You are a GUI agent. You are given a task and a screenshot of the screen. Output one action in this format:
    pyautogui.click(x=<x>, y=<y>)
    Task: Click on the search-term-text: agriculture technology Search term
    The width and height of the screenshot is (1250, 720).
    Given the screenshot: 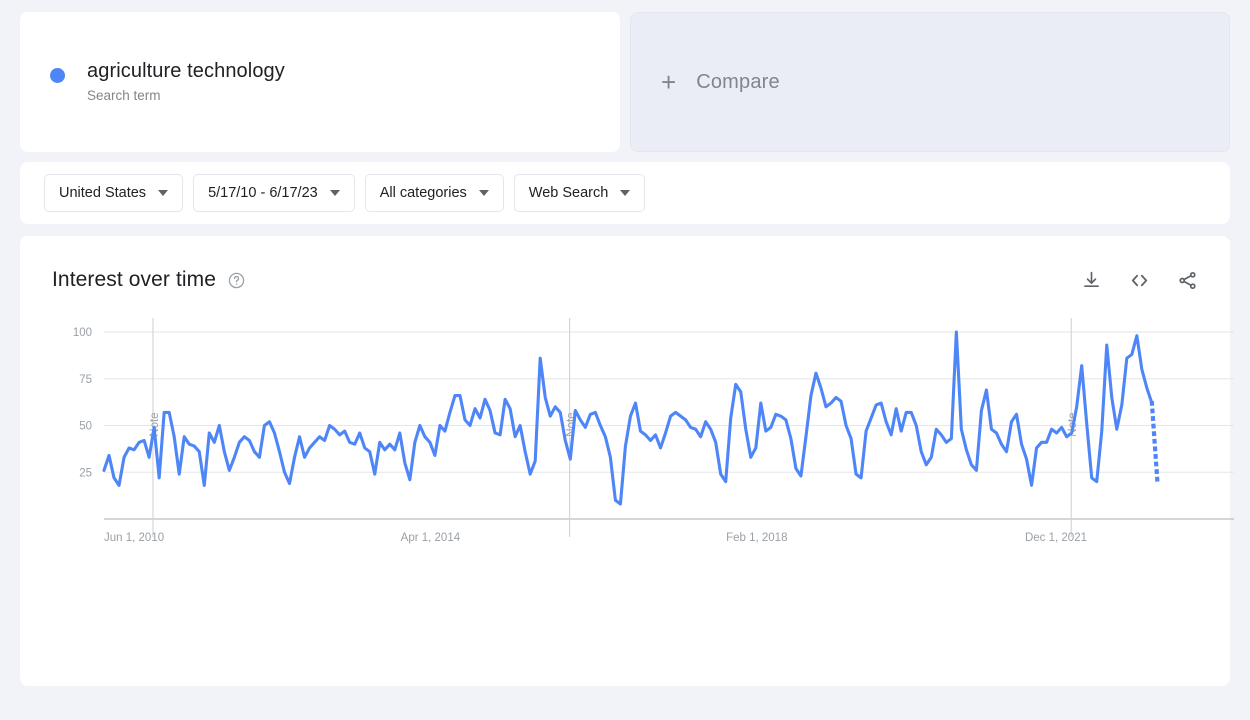 What is the action you would take?
    pyautogui.click(x=186, y=81)
    